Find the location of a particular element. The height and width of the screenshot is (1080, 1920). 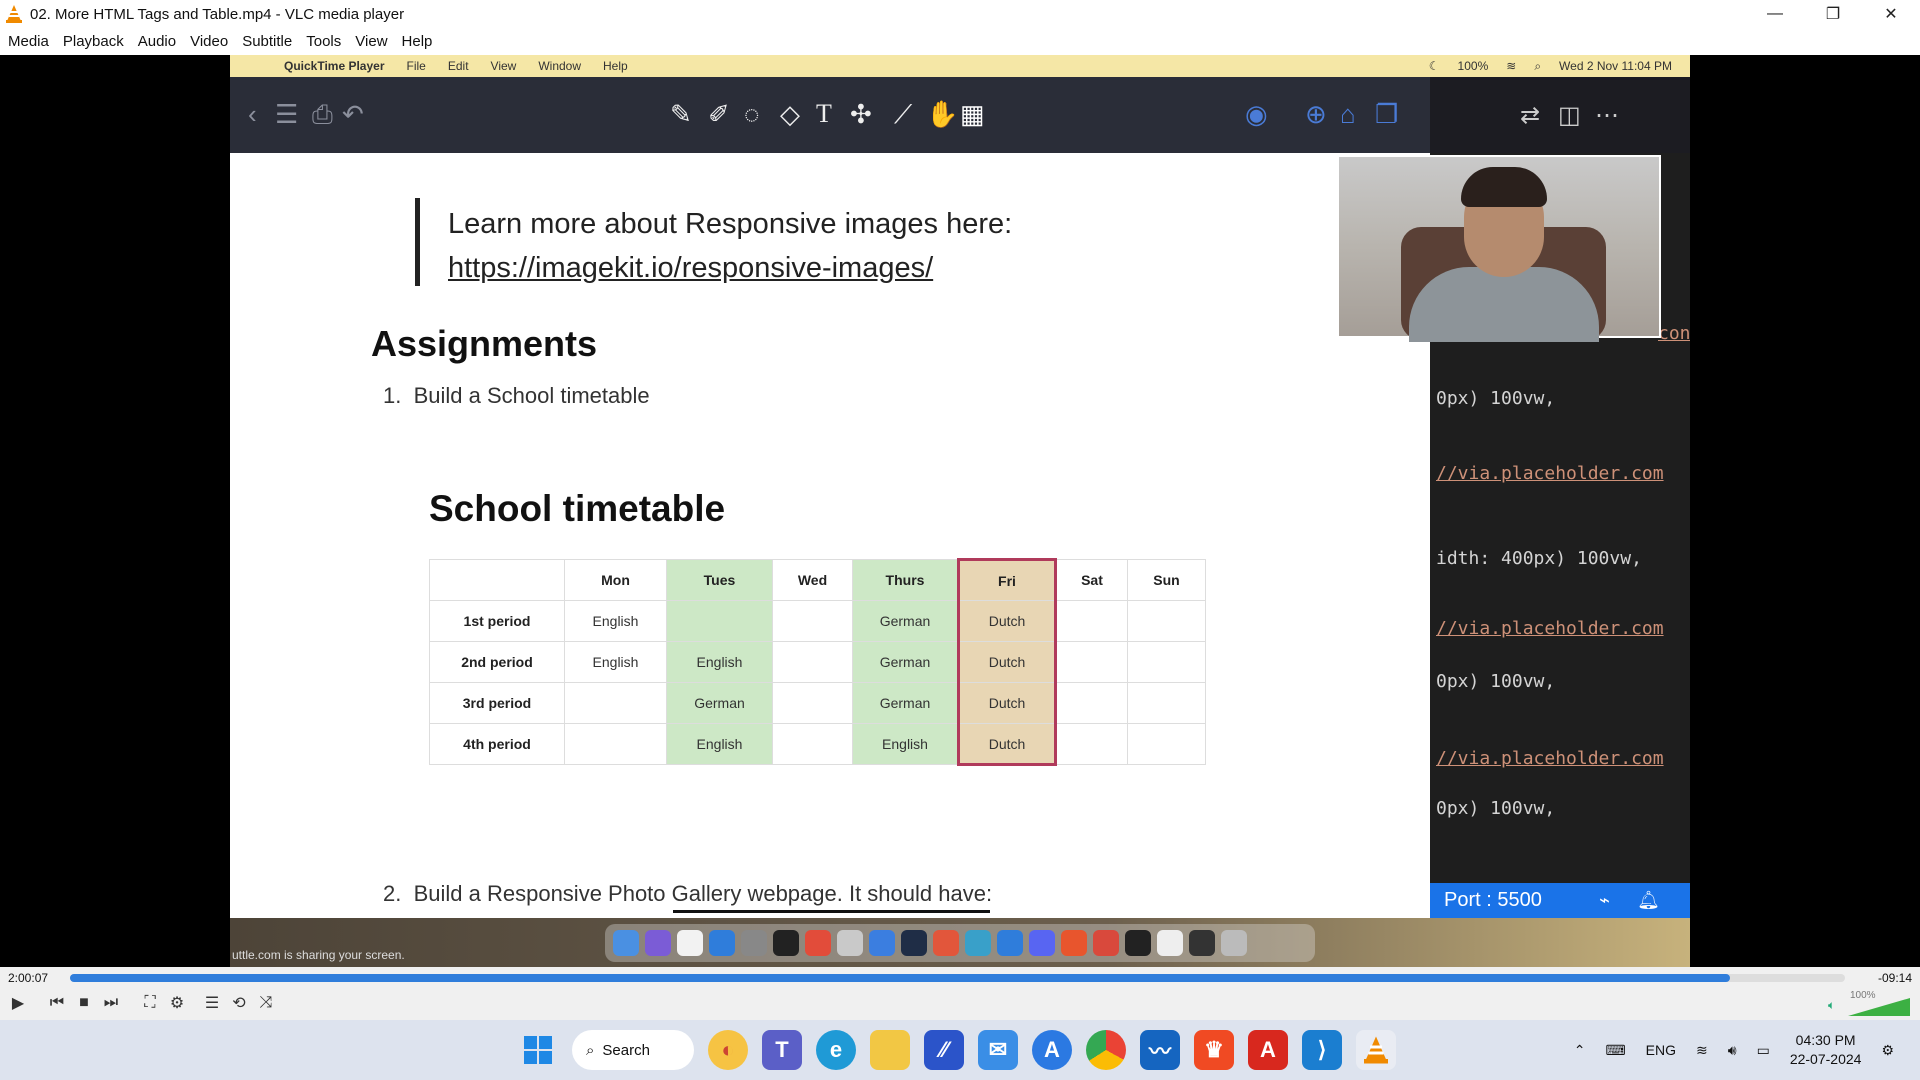

editor-toolbar: ⇄ ◫ ⋯ is located at coordinates (1560, 115).